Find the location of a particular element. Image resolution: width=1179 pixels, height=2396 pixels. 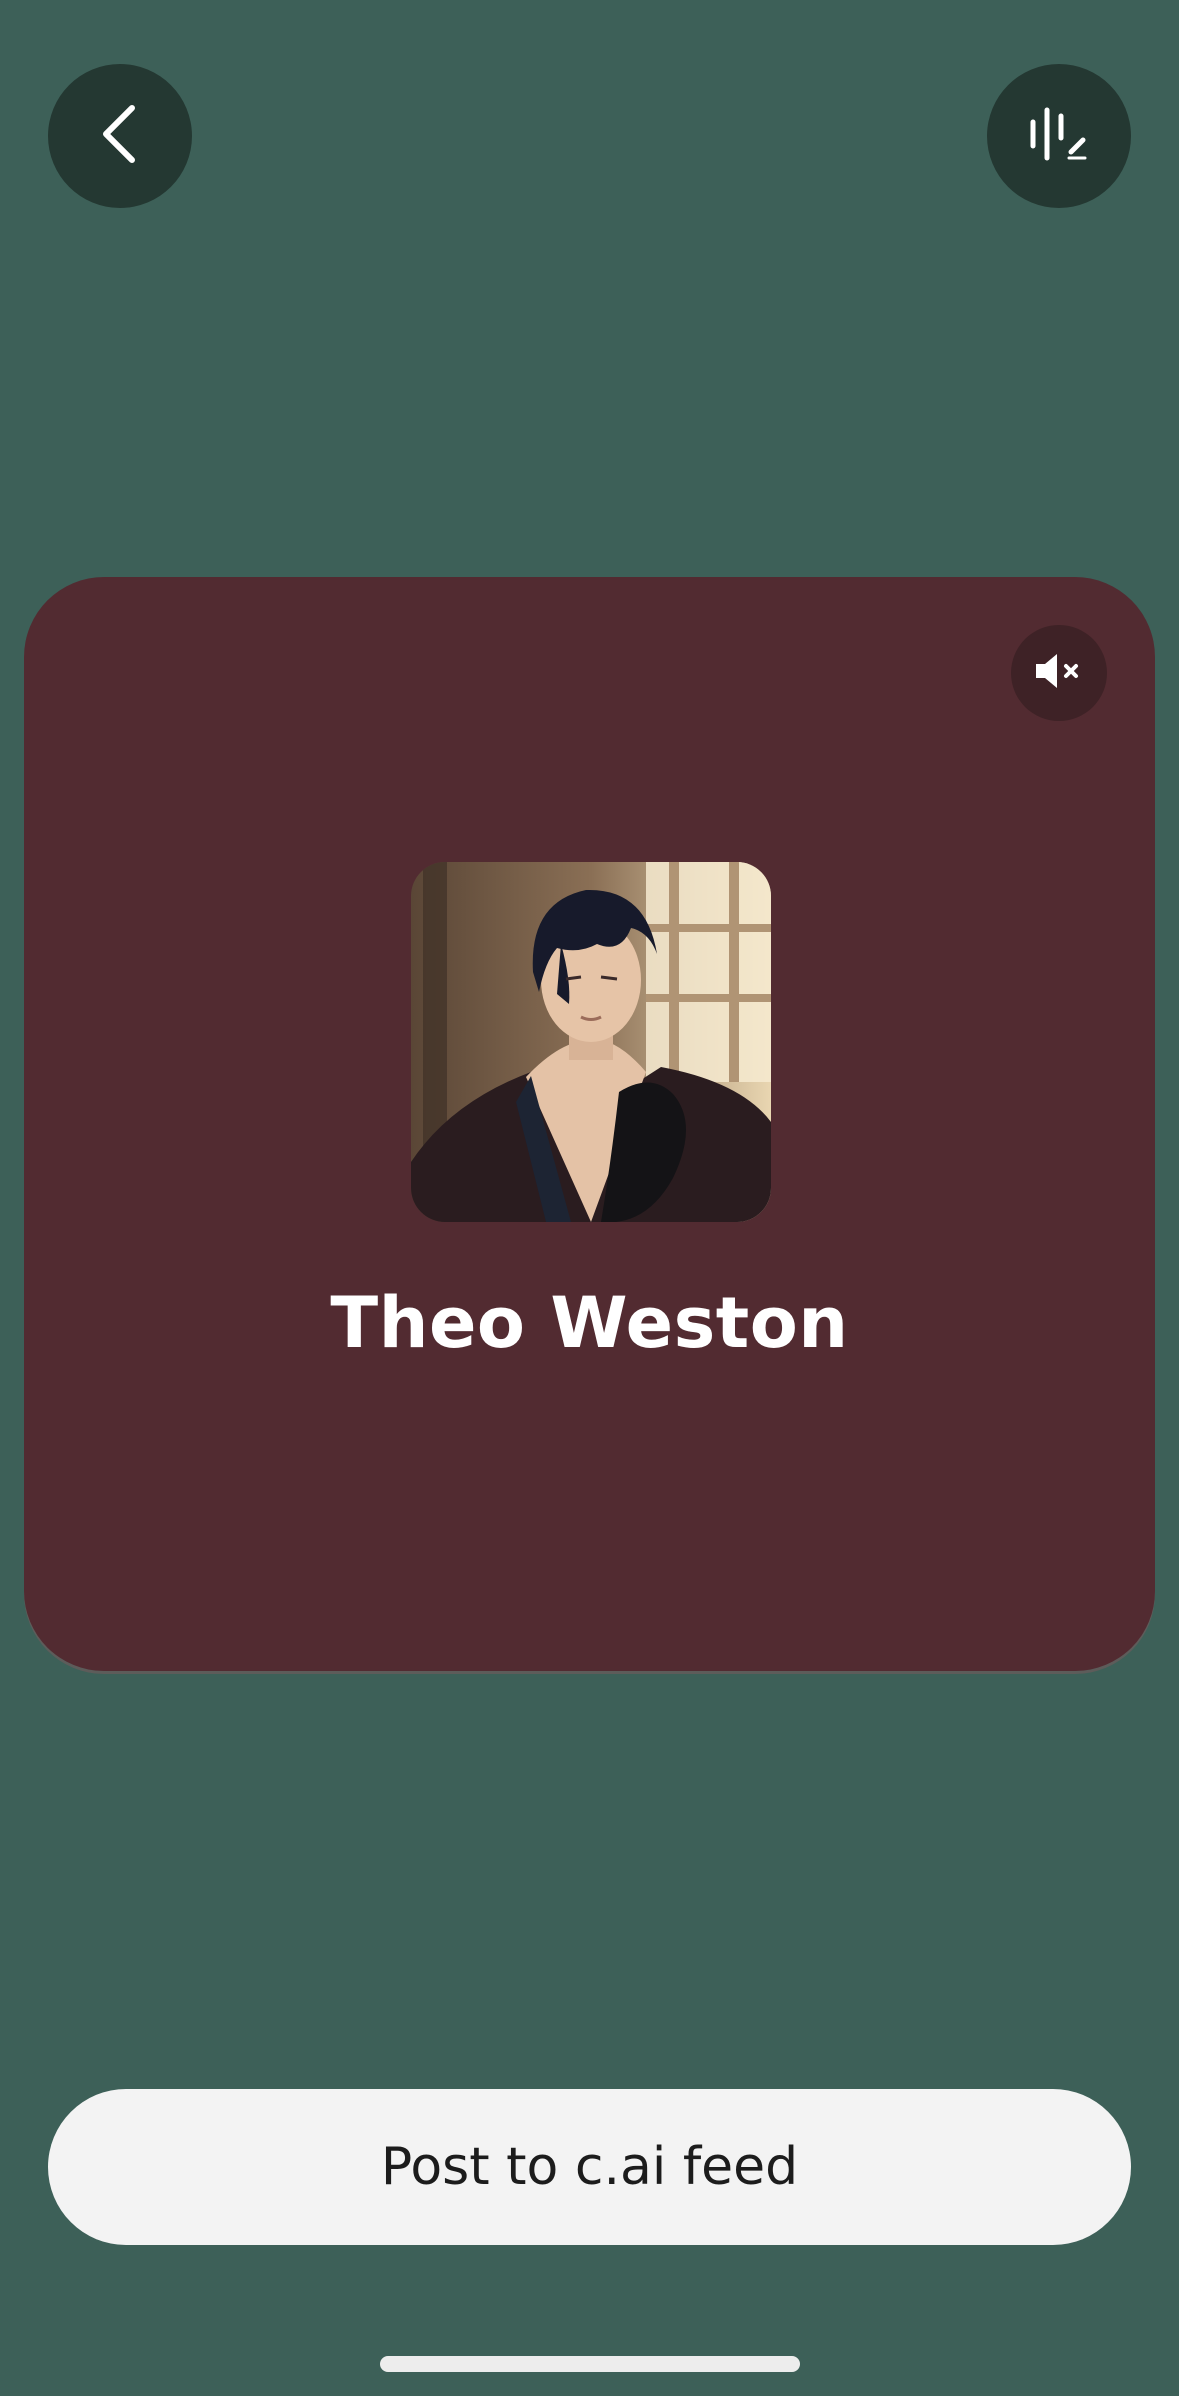

character-name: Theo Weston is located at coordinates (589, 1323).